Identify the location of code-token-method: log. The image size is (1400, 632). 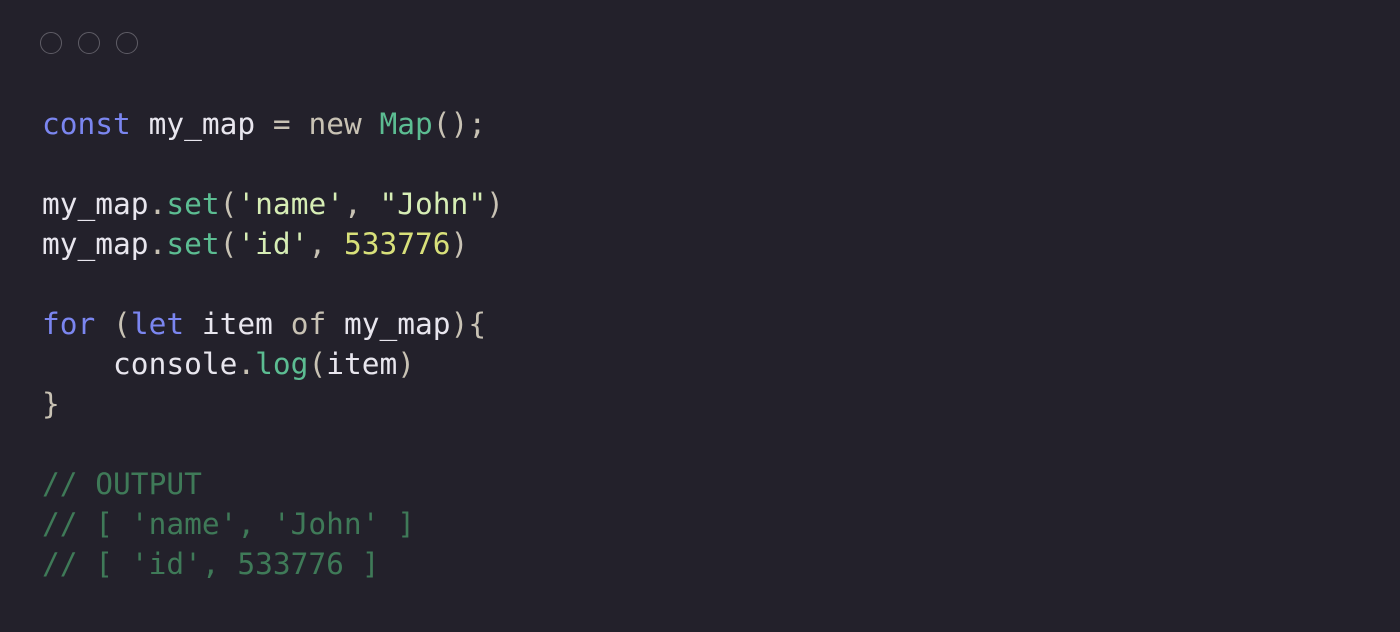
(282, 364).